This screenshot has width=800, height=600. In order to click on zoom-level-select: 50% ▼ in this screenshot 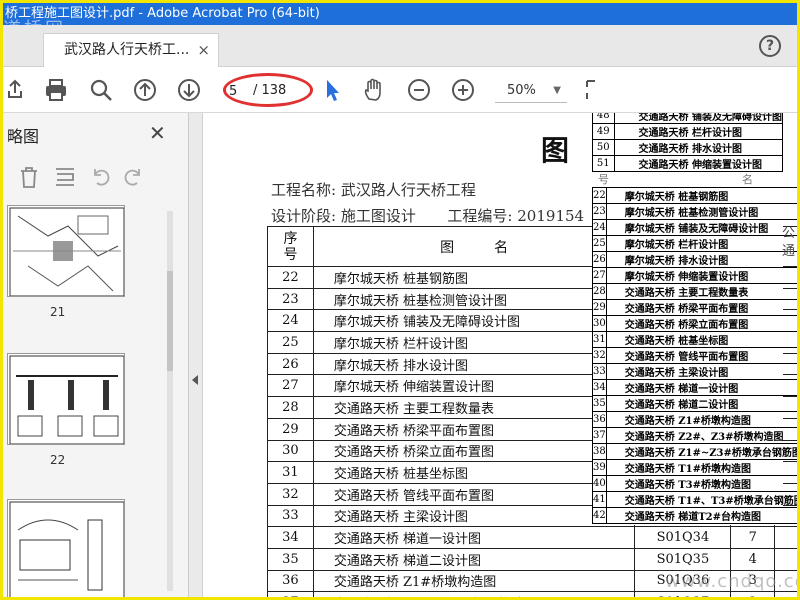, I will do `click(531, 91)`.